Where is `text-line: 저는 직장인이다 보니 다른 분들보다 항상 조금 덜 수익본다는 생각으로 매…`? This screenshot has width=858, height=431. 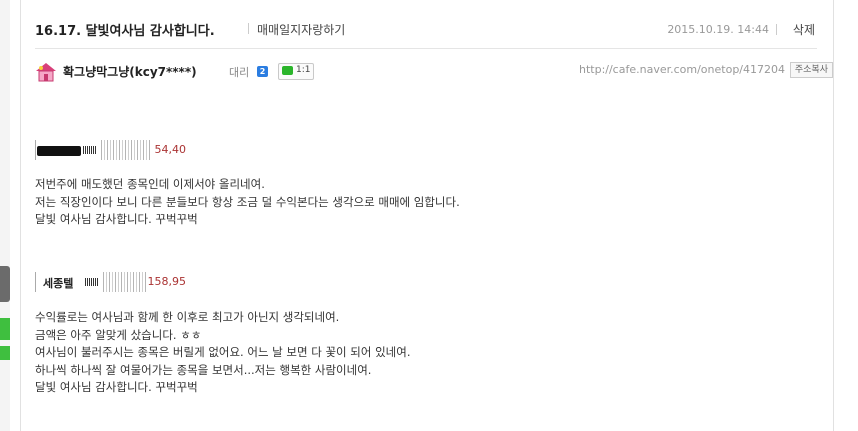 text-line: 저는 직장인이다 보니 다른 분들보다 항상 조금 덜 수익본다는 생각으로 매… is located at coordinates (247, 201).